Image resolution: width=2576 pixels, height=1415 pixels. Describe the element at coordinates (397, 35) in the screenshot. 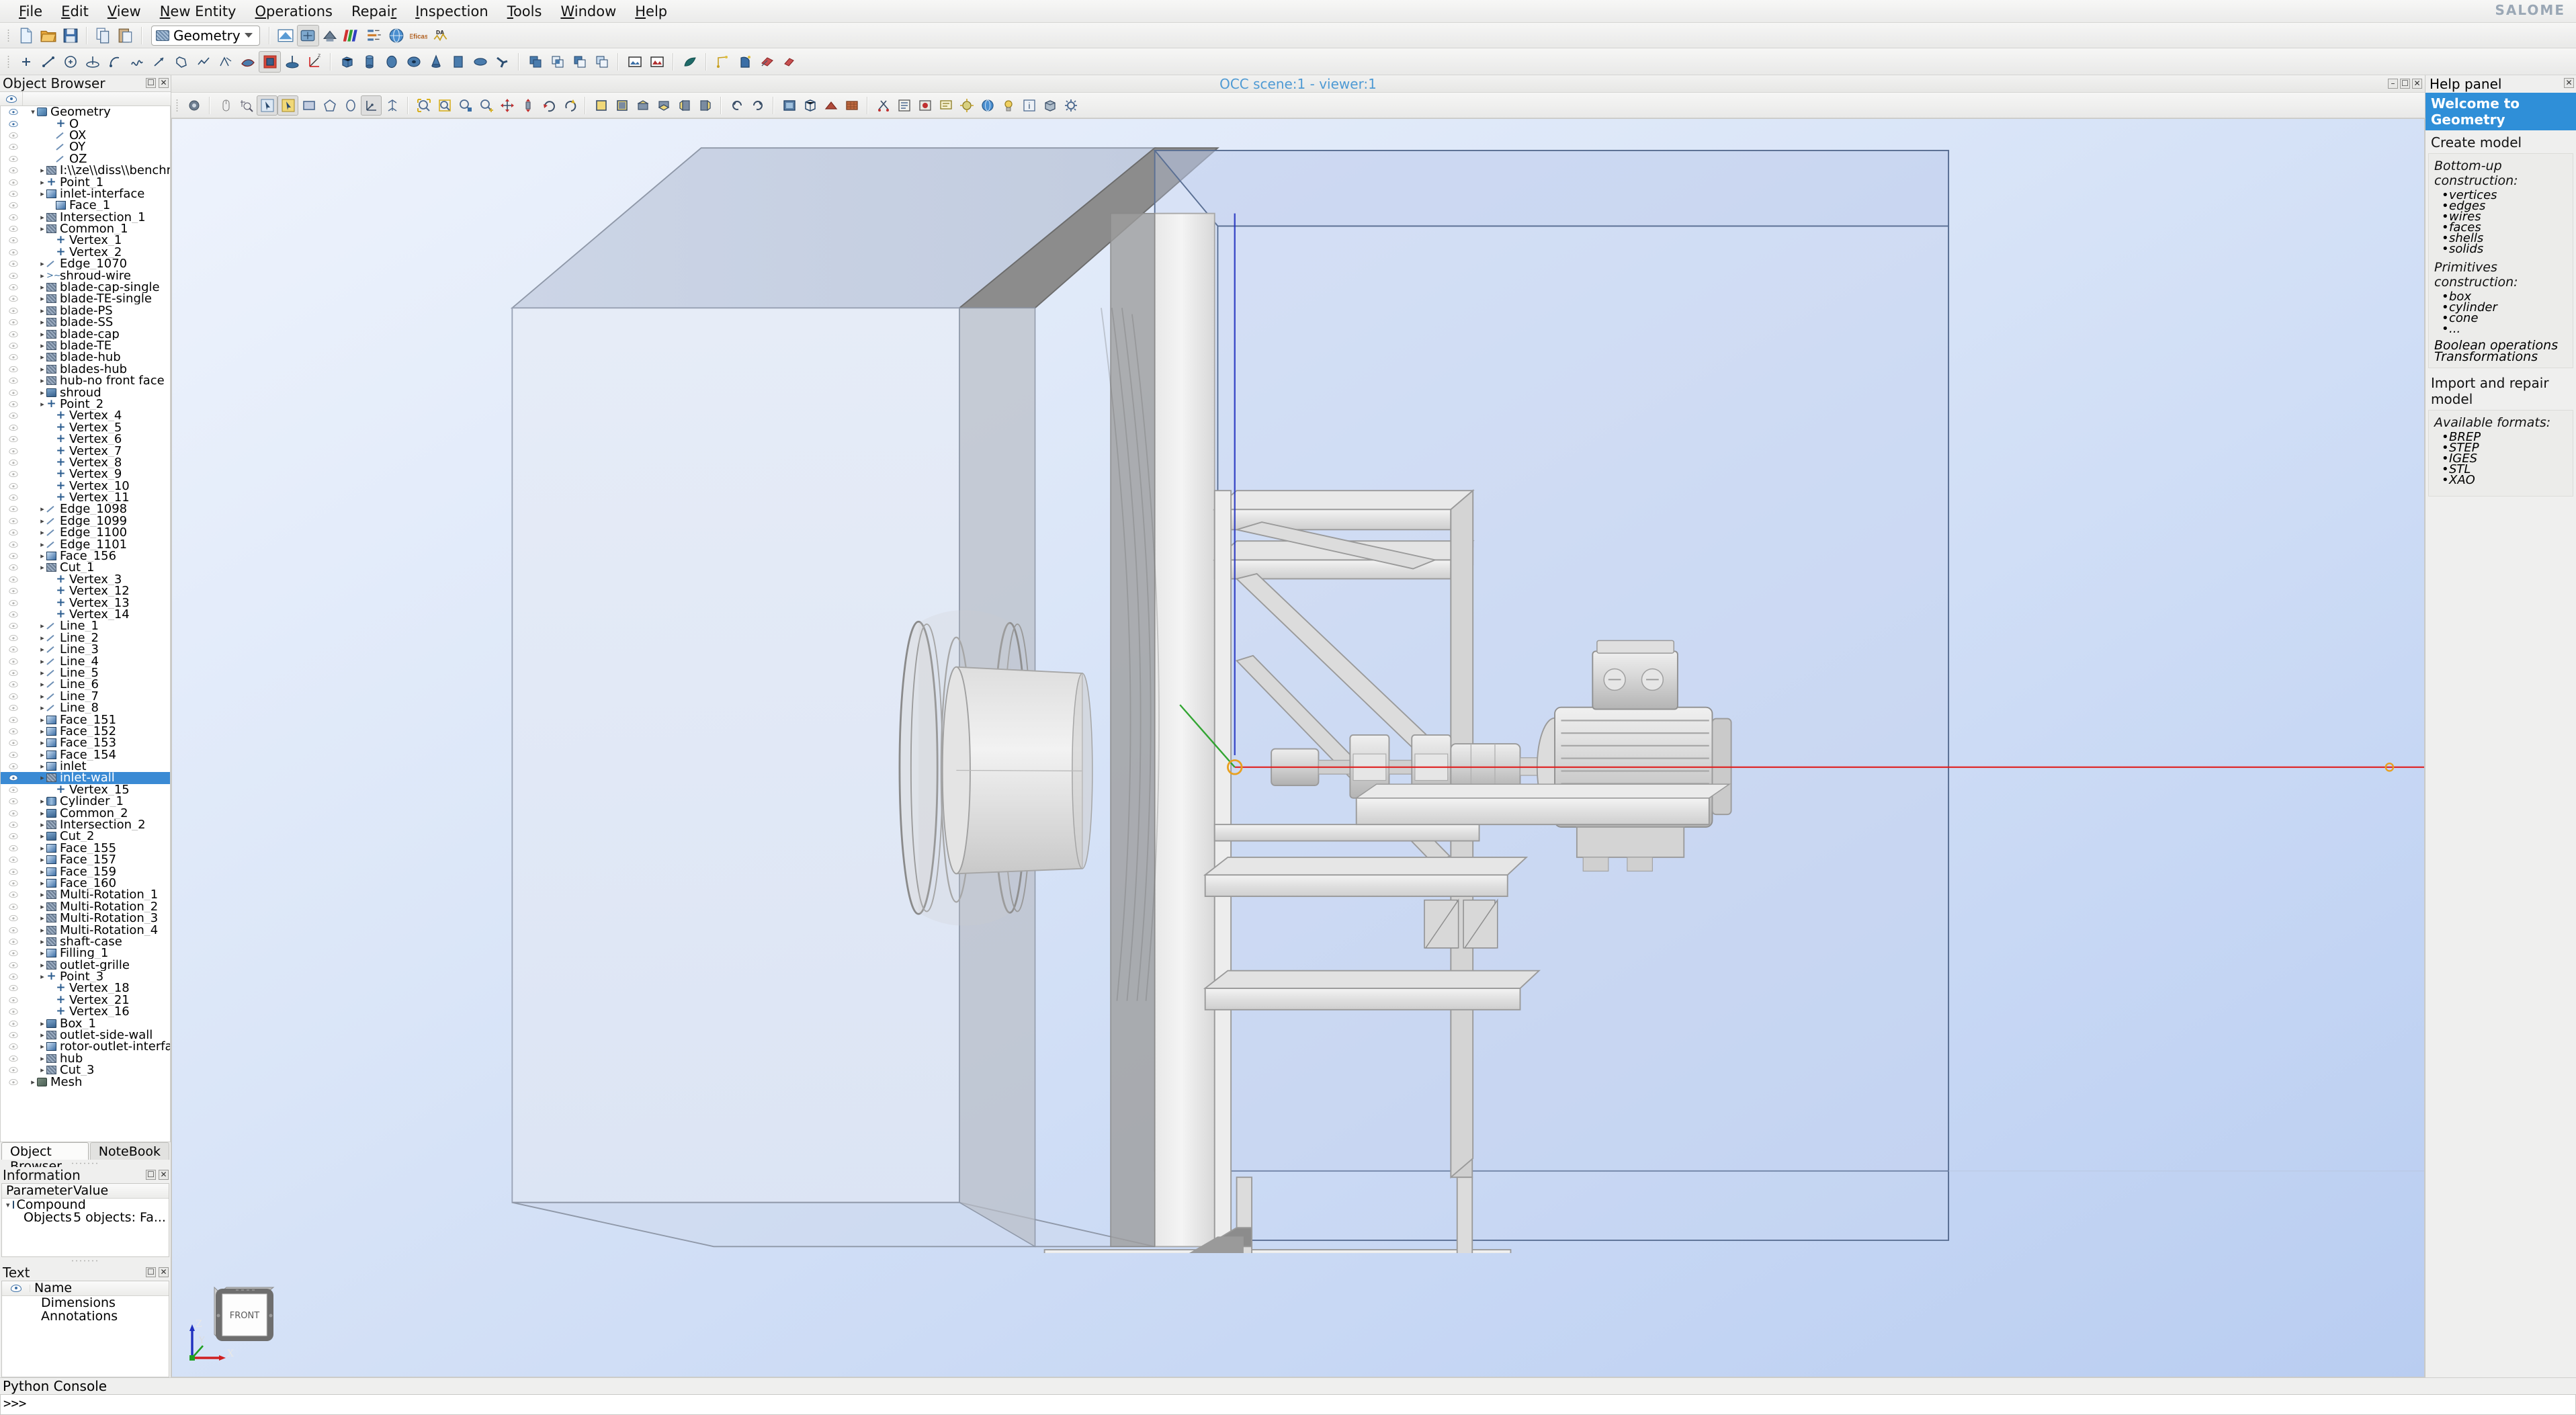

I see `jobmanager-icon` at that location.